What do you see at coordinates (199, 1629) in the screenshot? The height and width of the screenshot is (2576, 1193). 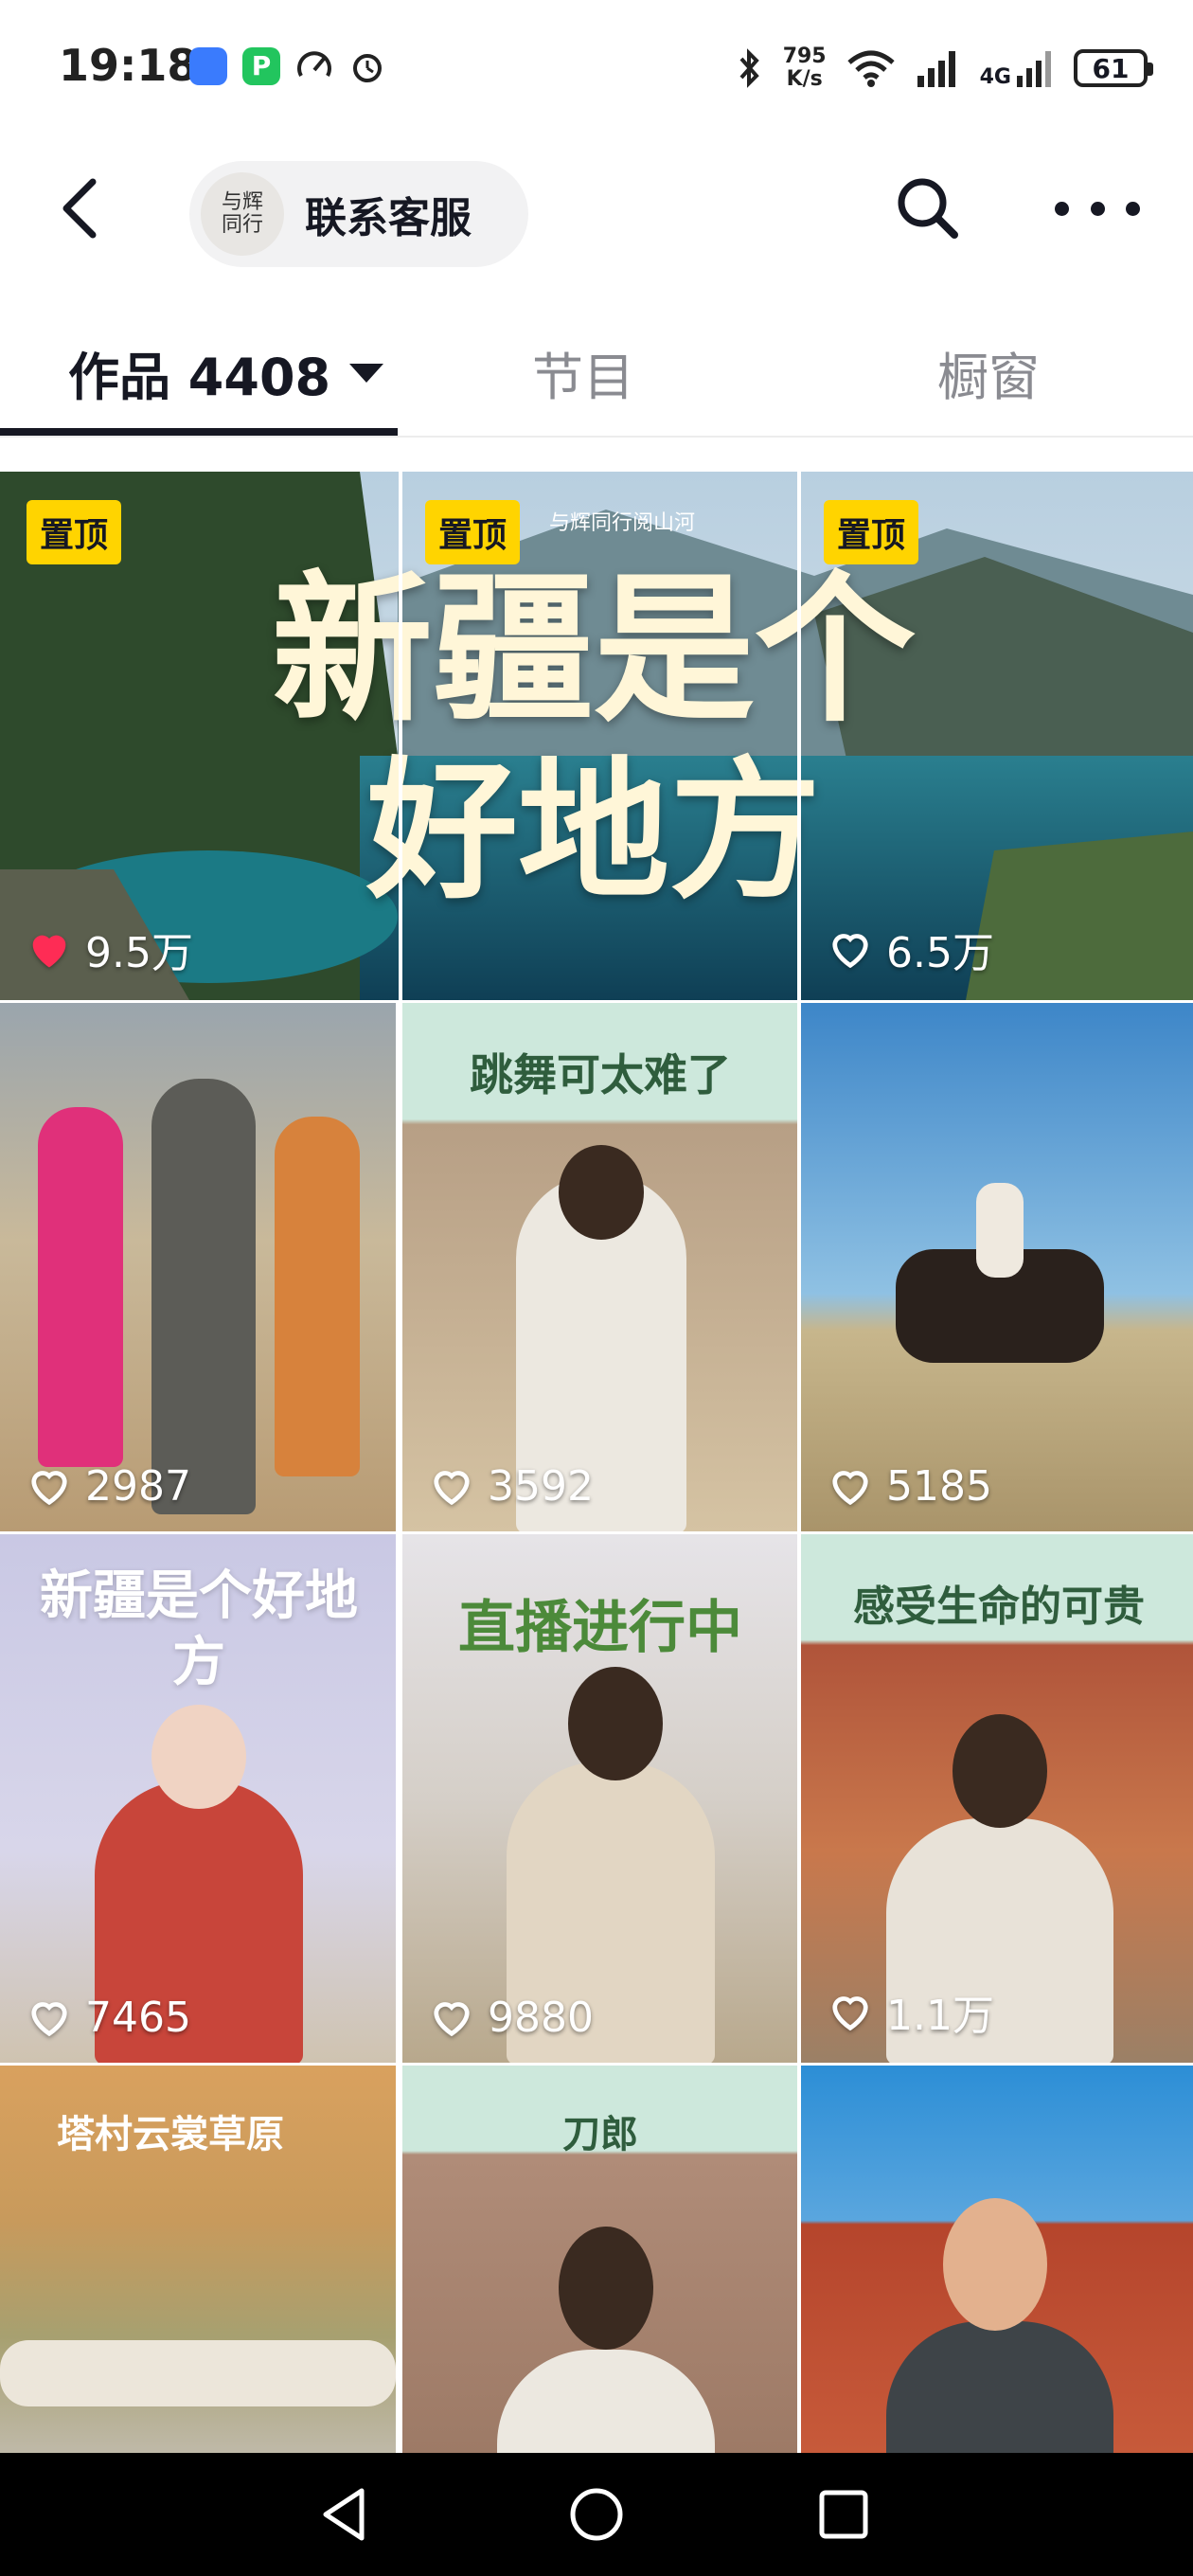 I see `thumbnail-title: 新疆是个好地方` at bounding box center [199, 1629].